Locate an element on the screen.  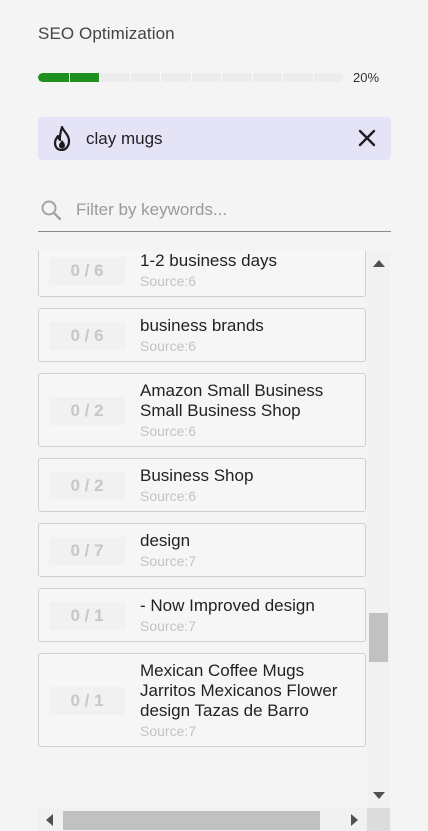
progress-percent: 20% is located at coordinates (366, 77).